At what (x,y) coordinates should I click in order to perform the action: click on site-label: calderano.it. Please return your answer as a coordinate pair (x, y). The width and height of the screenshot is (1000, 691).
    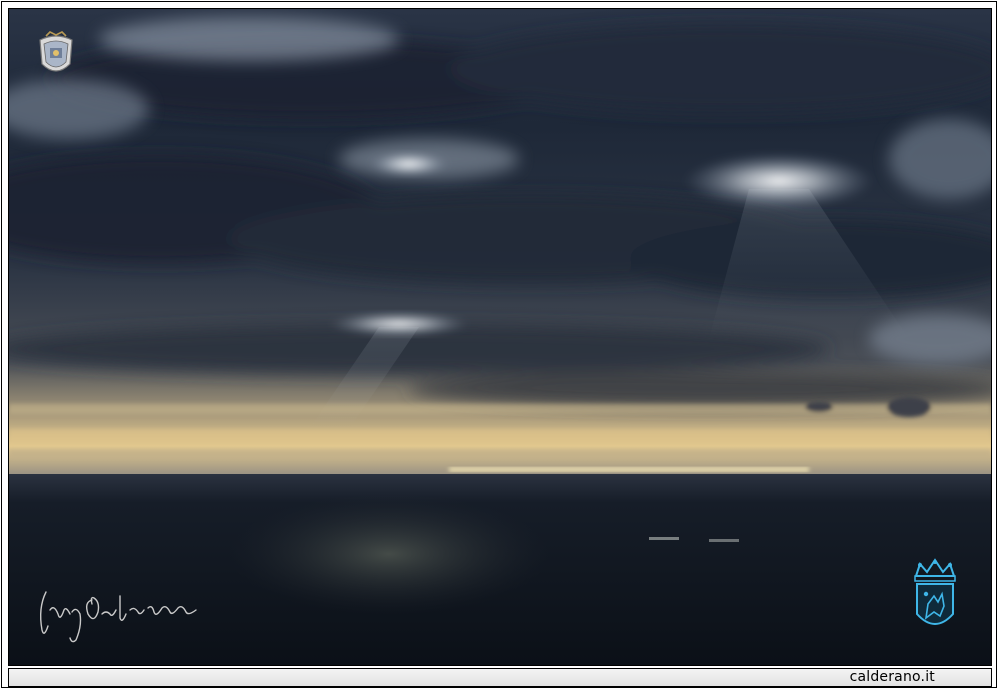
    Looking at the image, I should click on (892, 677).